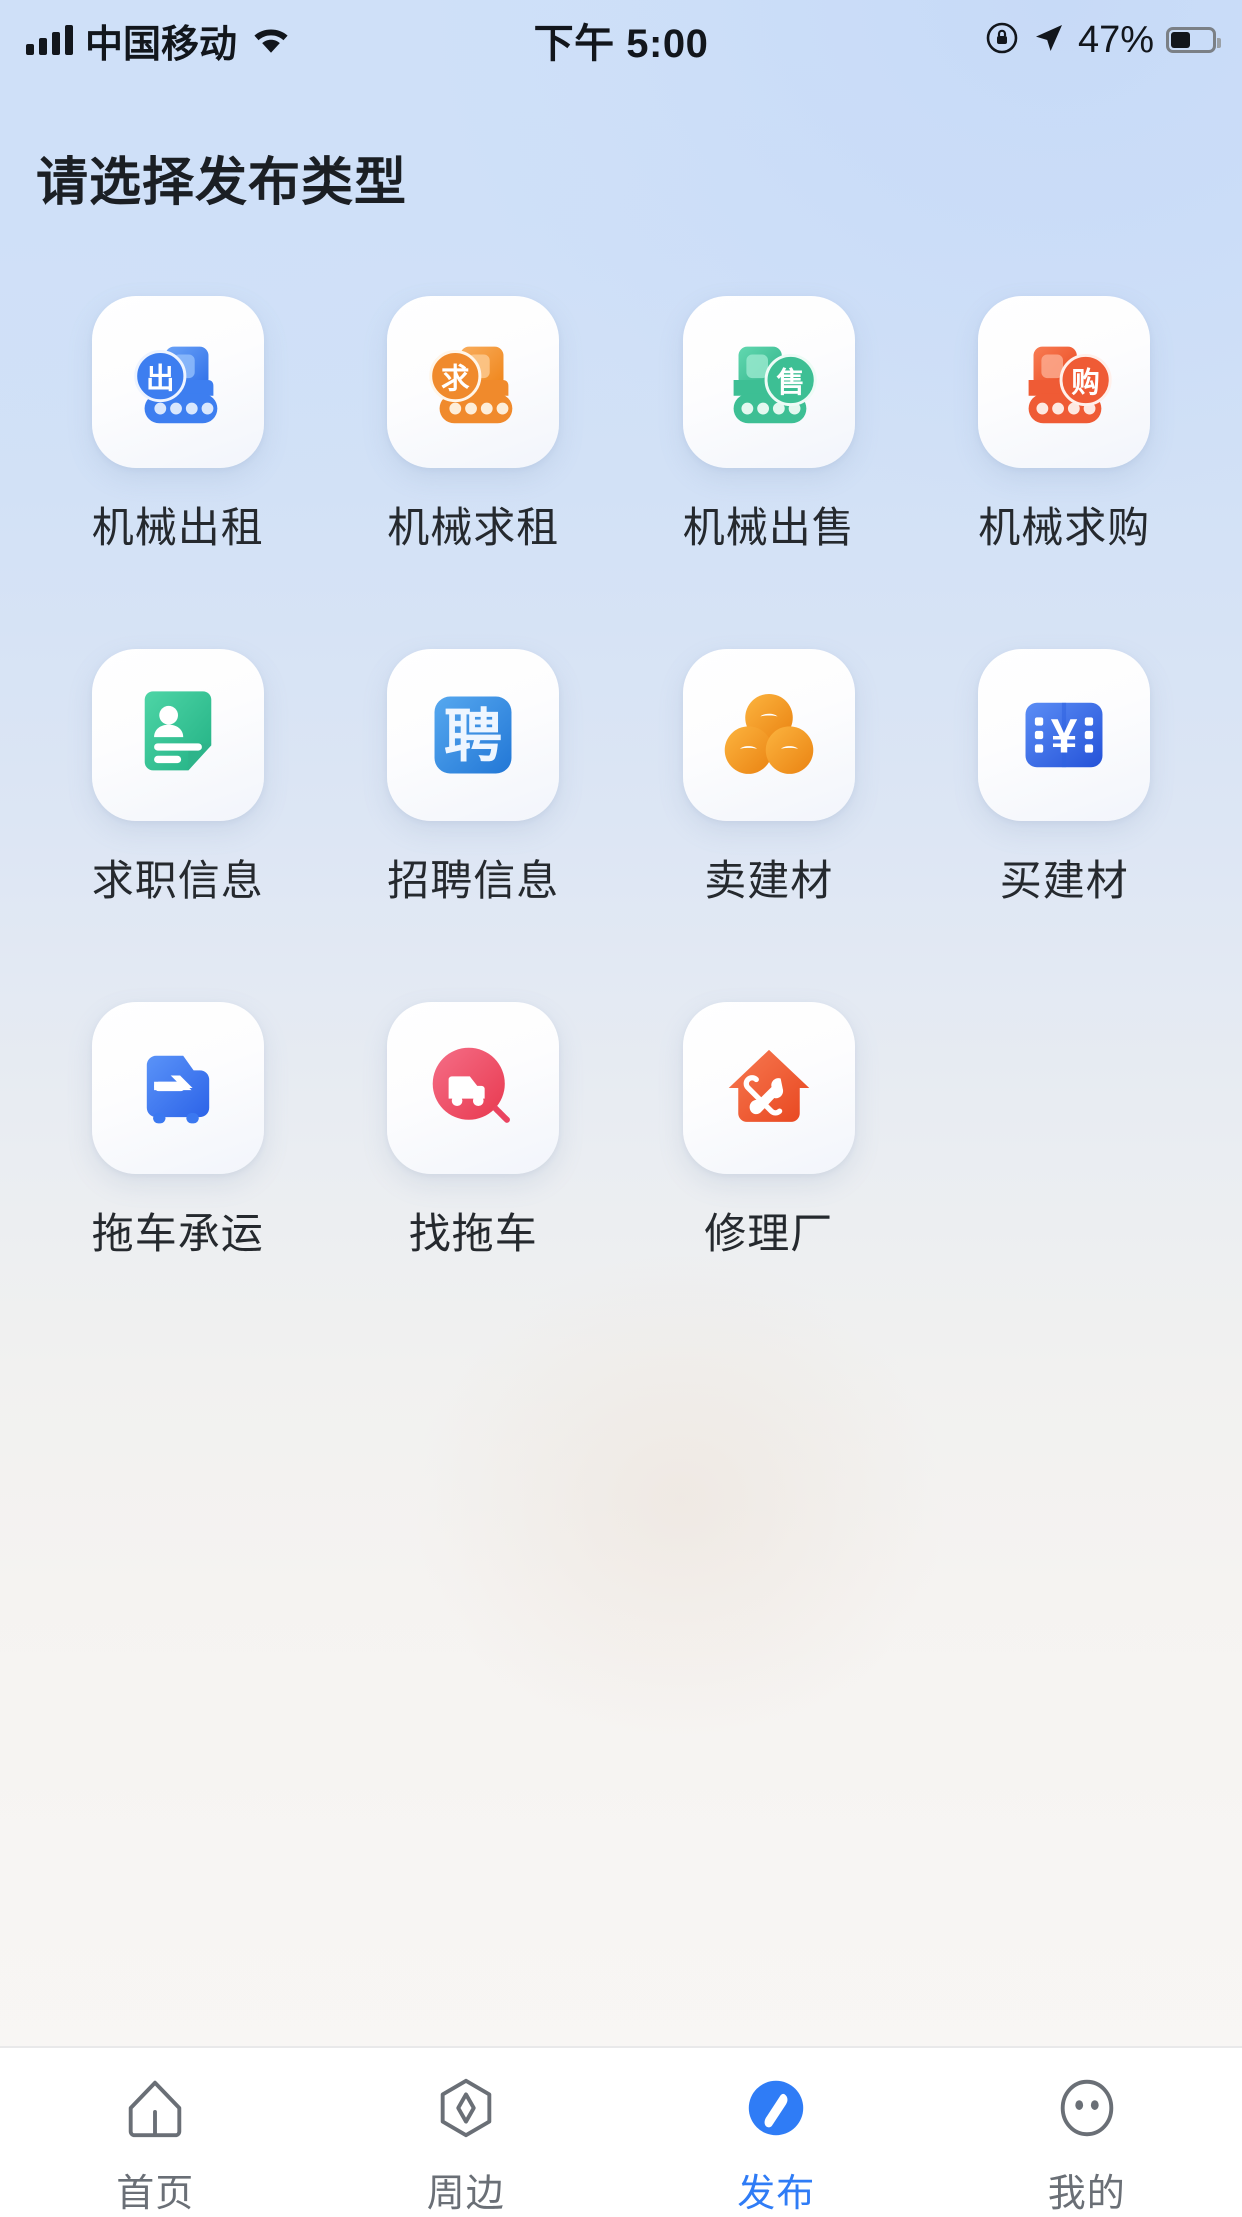 The height and width of the screenshot is (2217, 1242). Describe the element at coordinates (1116, 40) in the screenshot. I see `battery-percent-label: 47%` at that location.